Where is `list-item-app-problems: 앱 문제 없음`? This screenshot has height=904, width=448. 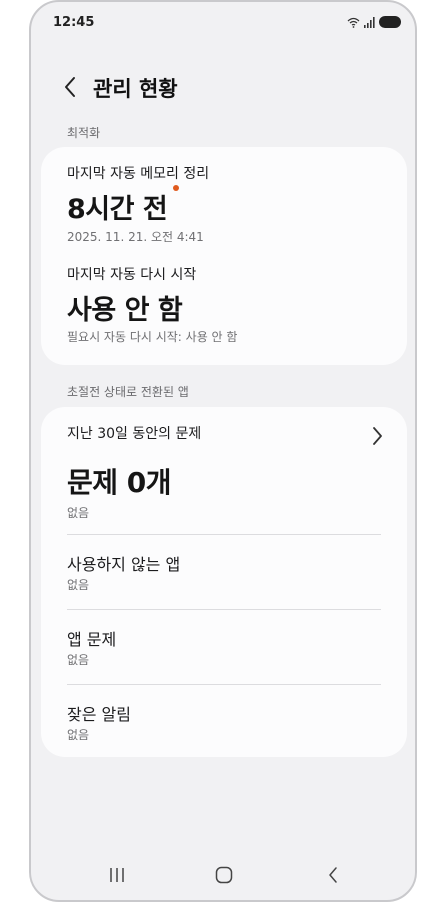 list-item-app-problems: 앱 문제 없음 is located at coordinates (224, 647).